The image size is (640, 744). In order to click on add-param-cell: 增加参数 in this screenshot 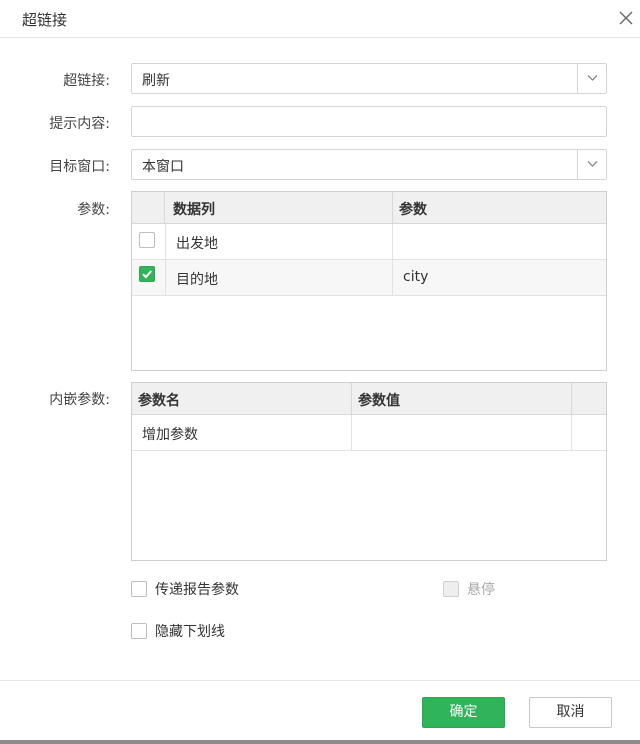, I will do `click(242, 433)`.